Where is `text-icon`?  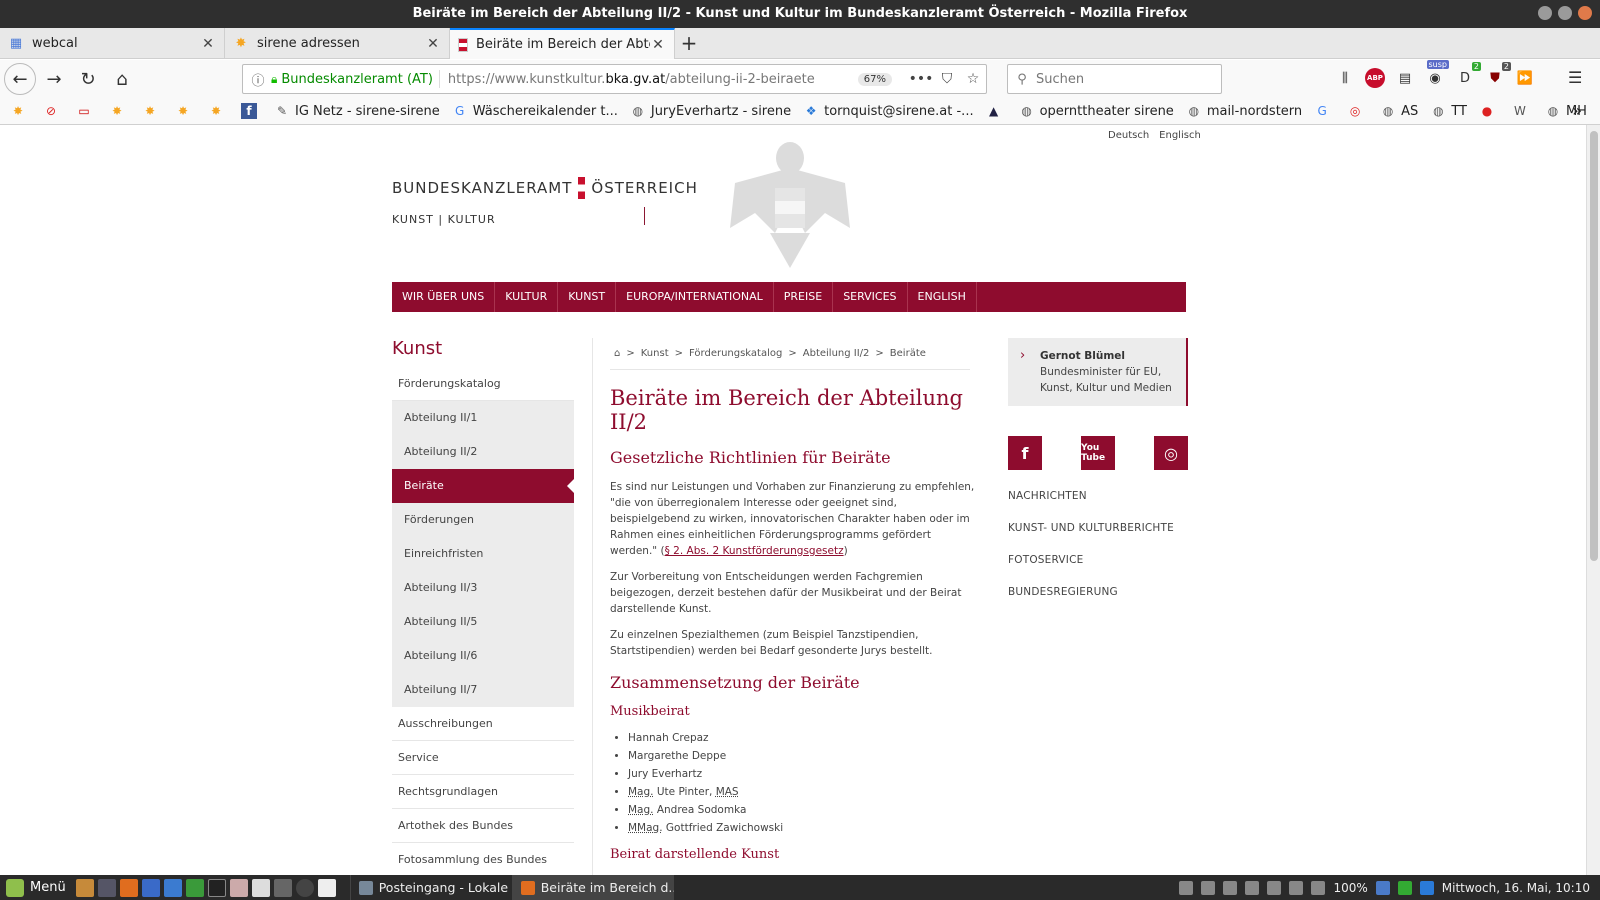
text-icon is located at coordinates (260, 887).